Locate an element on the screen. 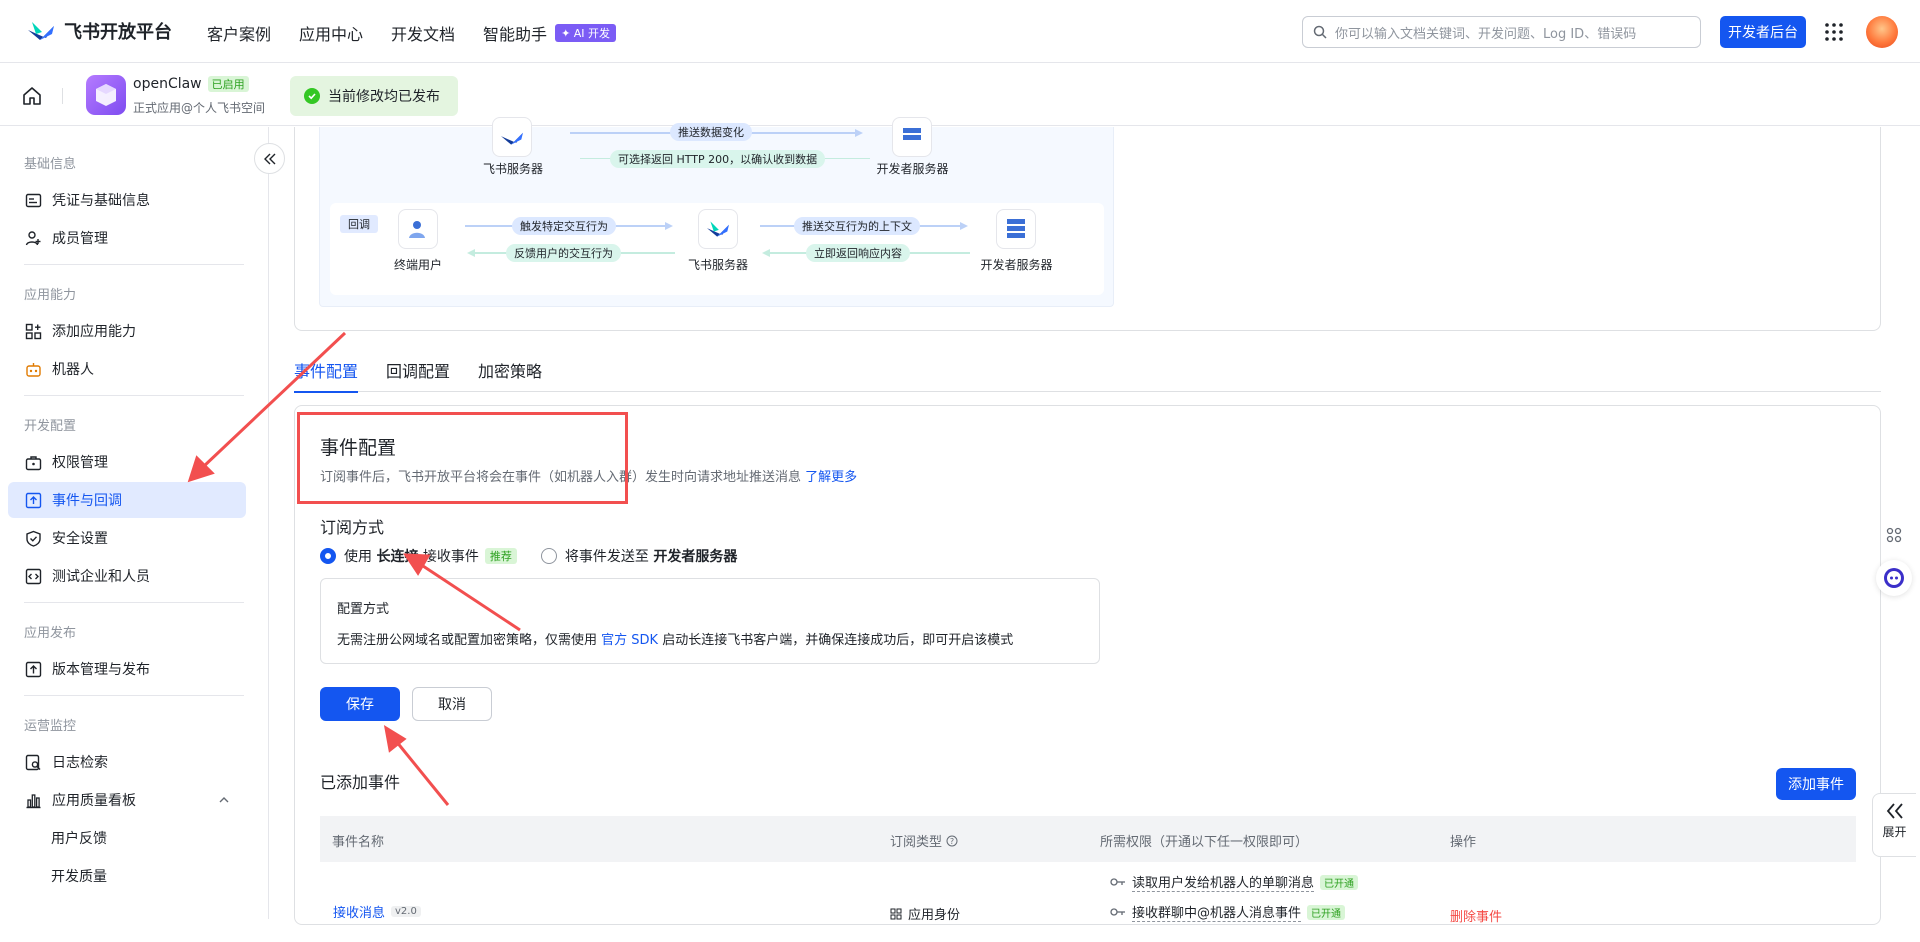 The height and width of the screenshot is (942, 1920). app-header-bar: openClaw 已启用 正式应用@个人飞书空间 当前修改均已发布 is located at coordinates (960, 95).